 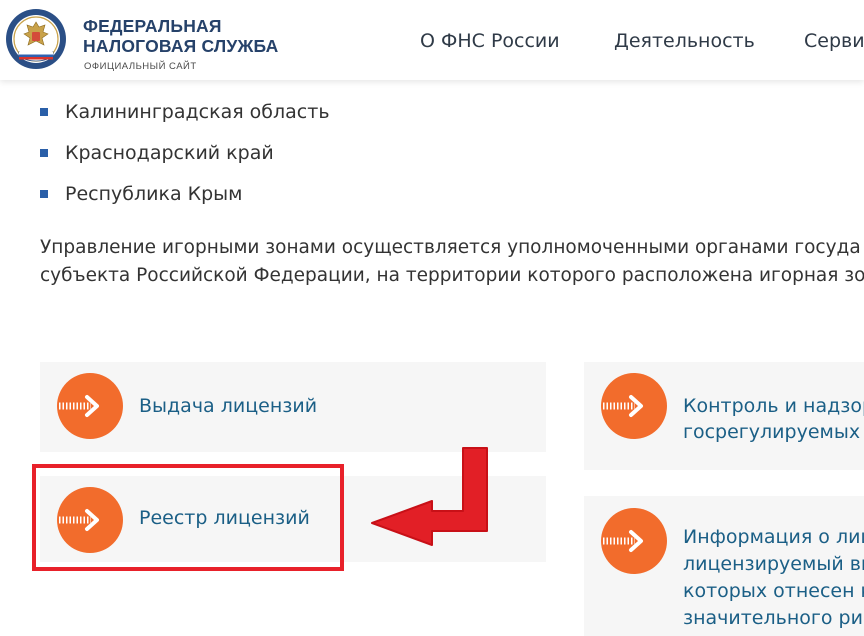 What do you see at coordinates (429, 496) in the screenshot?
I see `red-arrow-annotation-icon` at bounding box center [429, 496].